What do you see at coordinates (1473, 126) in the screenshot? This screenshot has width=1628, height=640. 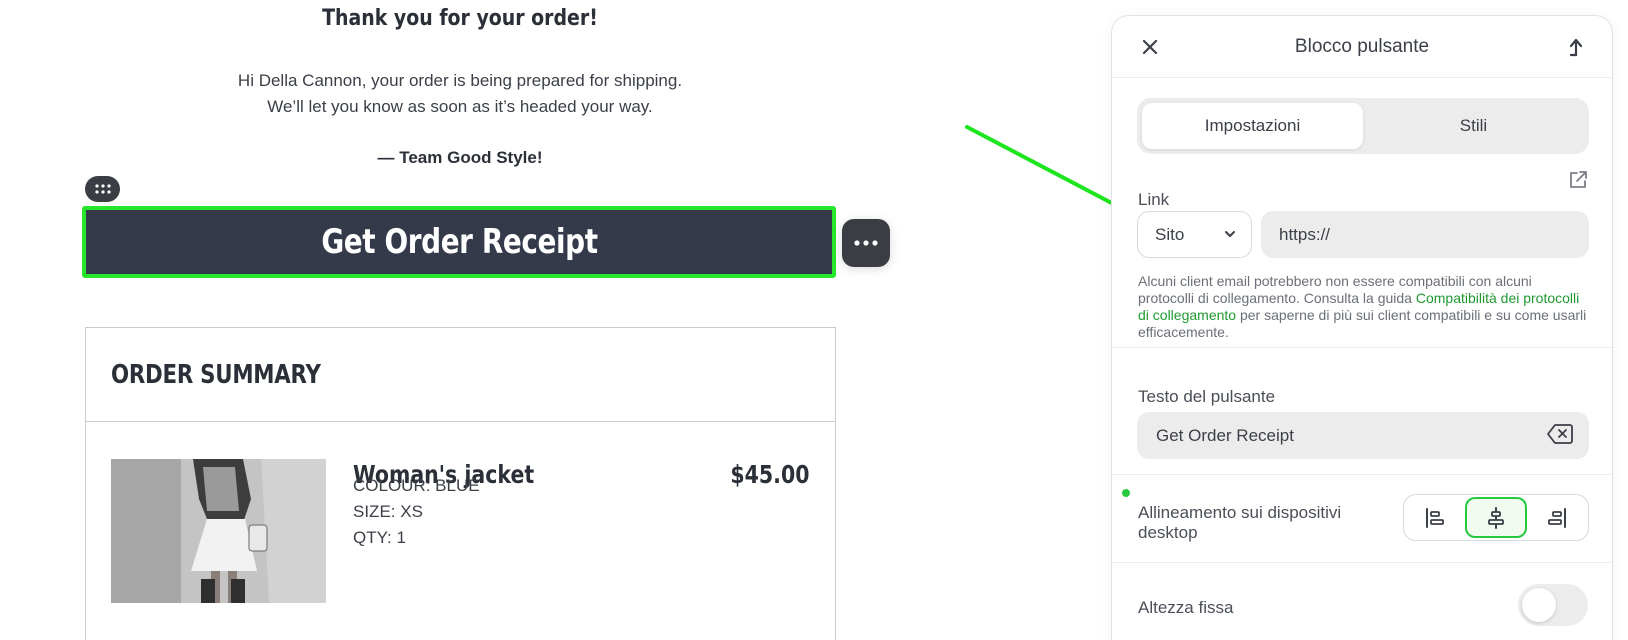 I see `tab-styles: Stili` at bounding box center [1473, 126].